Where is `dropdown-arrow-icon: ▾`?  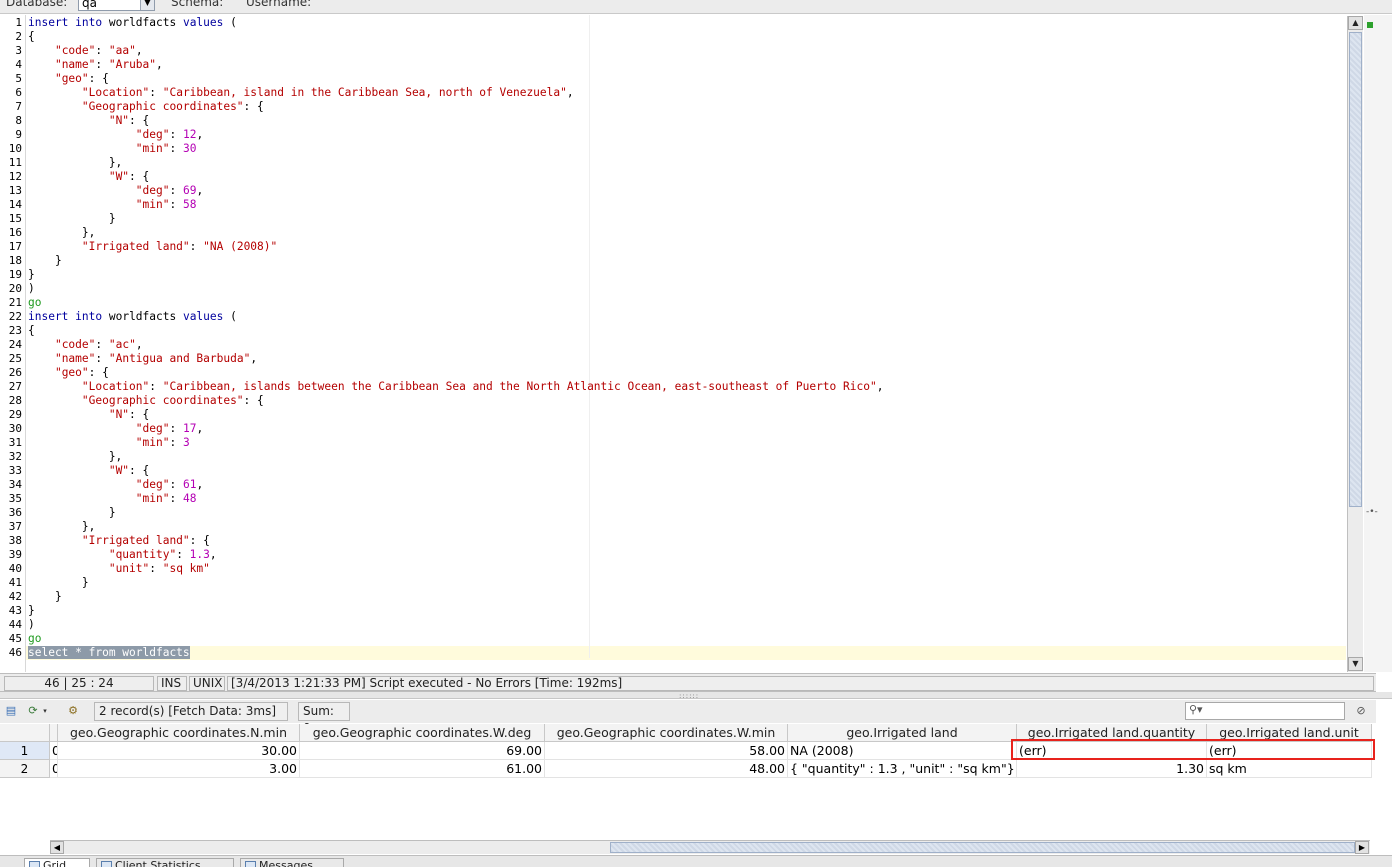
dropdown-arrow-icon: ▾ is located at coordinates (45, 711).